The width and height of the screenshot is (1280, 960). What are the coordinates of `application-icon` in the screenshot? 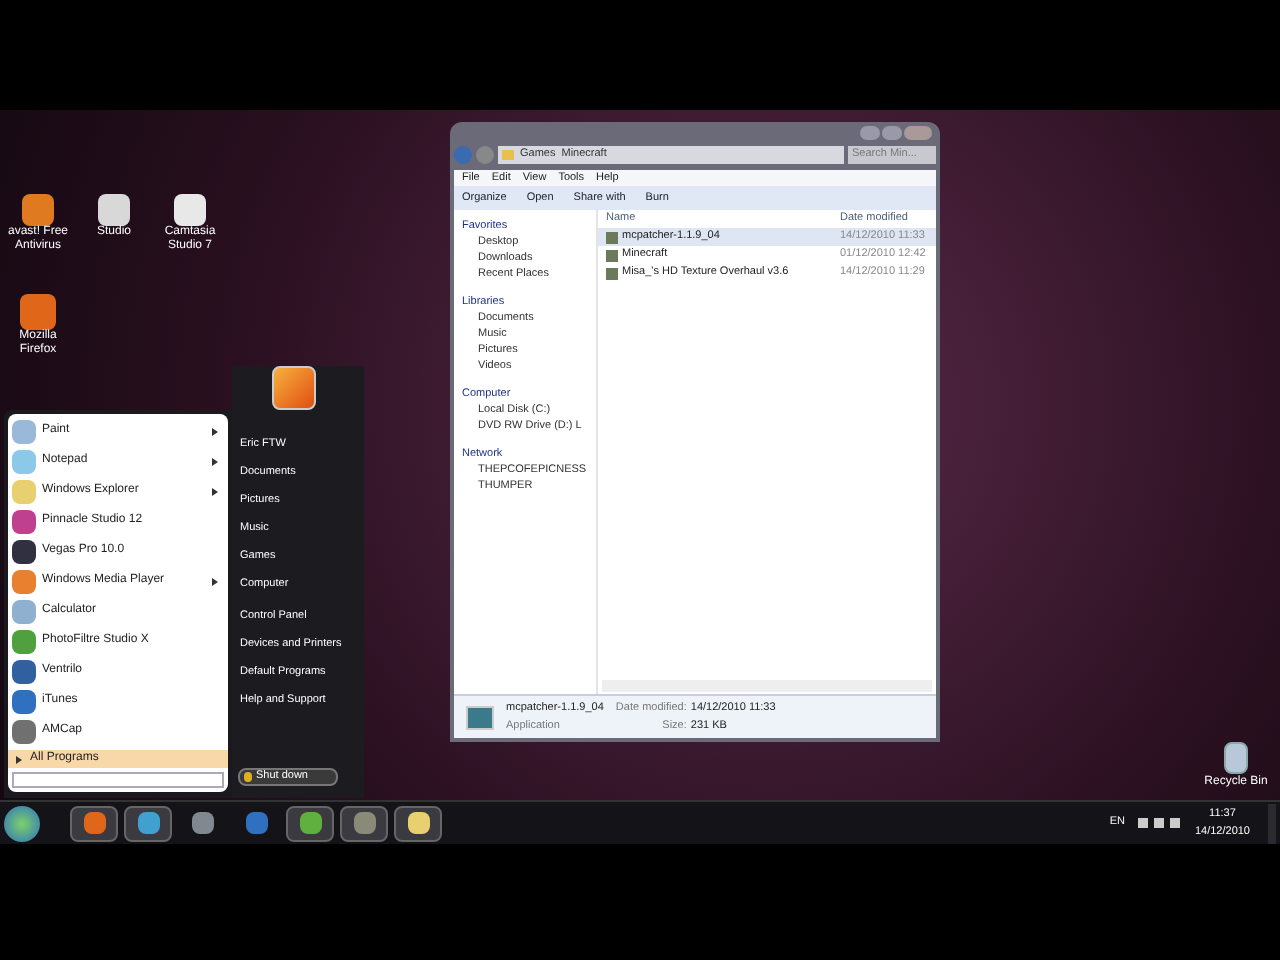 It's located at (480, 717).